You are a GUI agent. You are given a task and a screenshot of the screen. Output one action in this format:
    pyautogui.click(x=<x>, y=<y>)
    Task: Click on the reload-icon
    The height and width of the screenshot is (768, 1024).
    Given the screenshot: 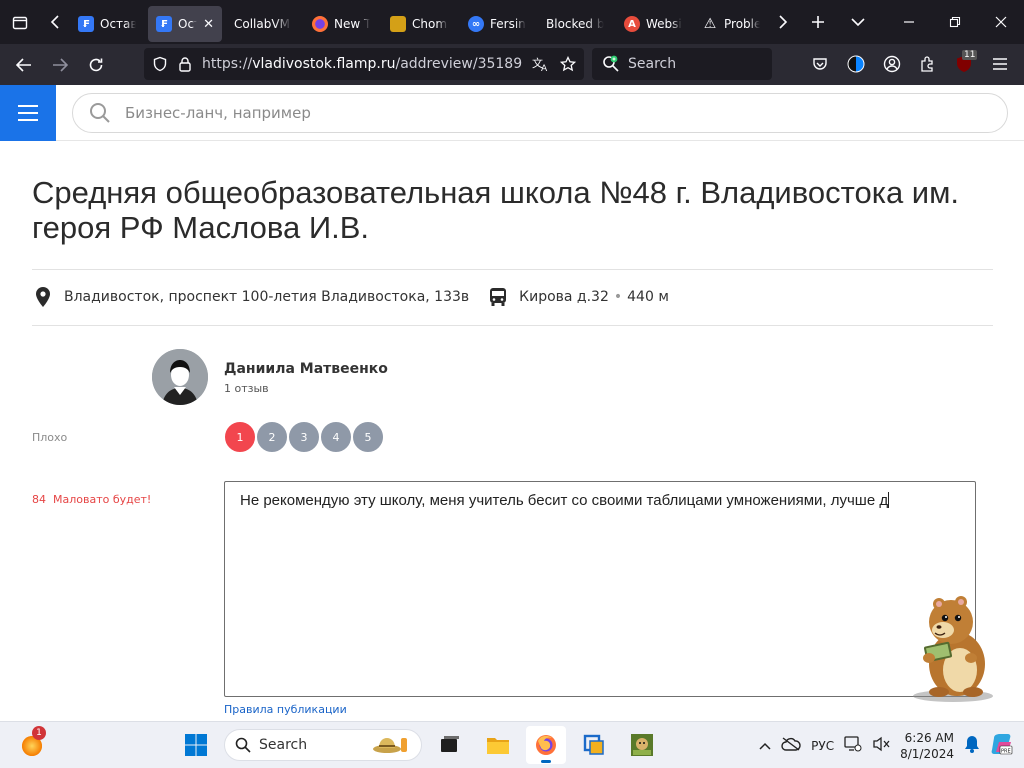 What is the action you would take?
    pyautogui.click(x=96, y=64)
    